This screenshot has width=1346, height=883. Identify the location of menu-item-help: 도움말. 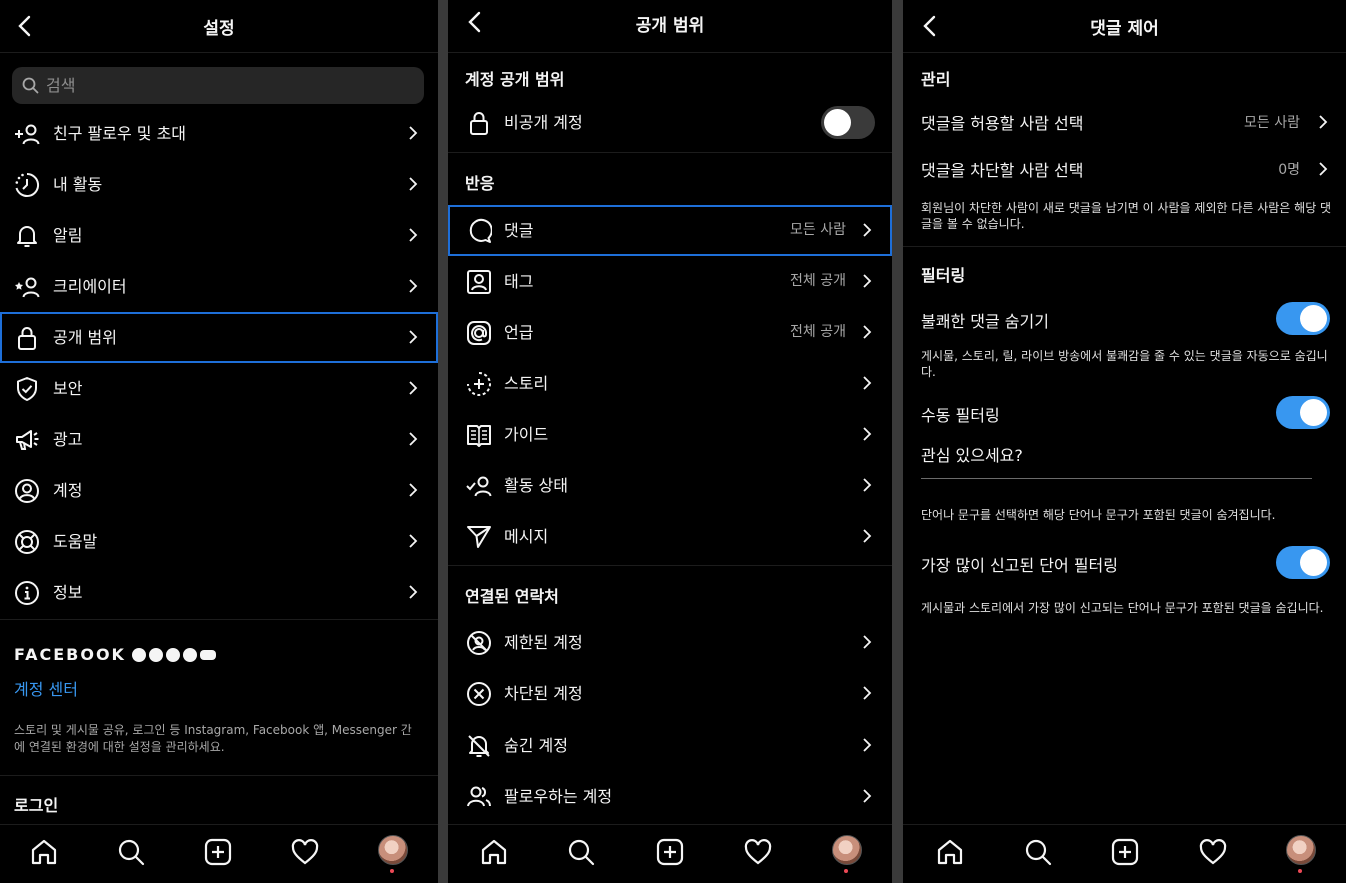
(219, 541).